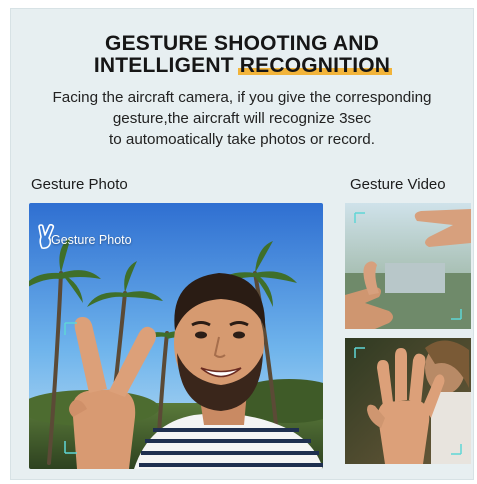 This screenshot has height=484, width=477. I want to click on description-line-2: gesture,the aircraft will recognize 3sec, so click(242, 118).